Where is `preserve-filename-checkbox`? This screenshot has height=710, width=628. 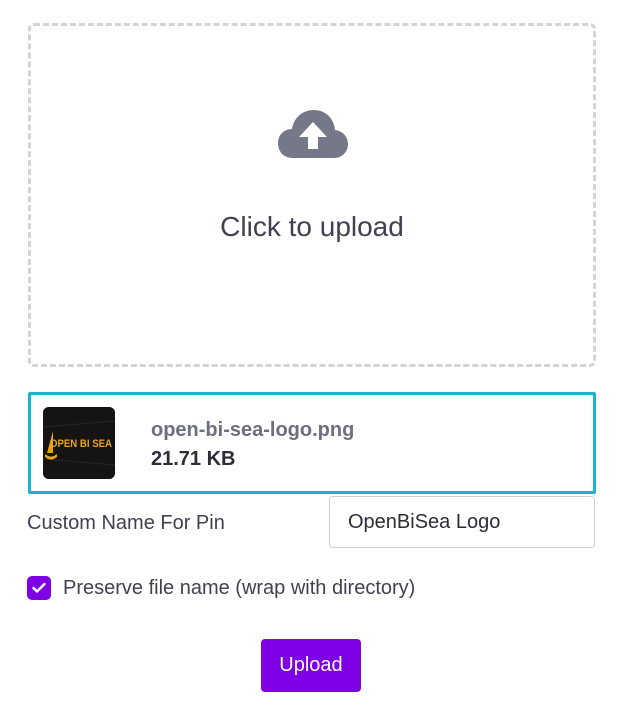 preserve-filename-checkbox is located at coordinates (39, 588).